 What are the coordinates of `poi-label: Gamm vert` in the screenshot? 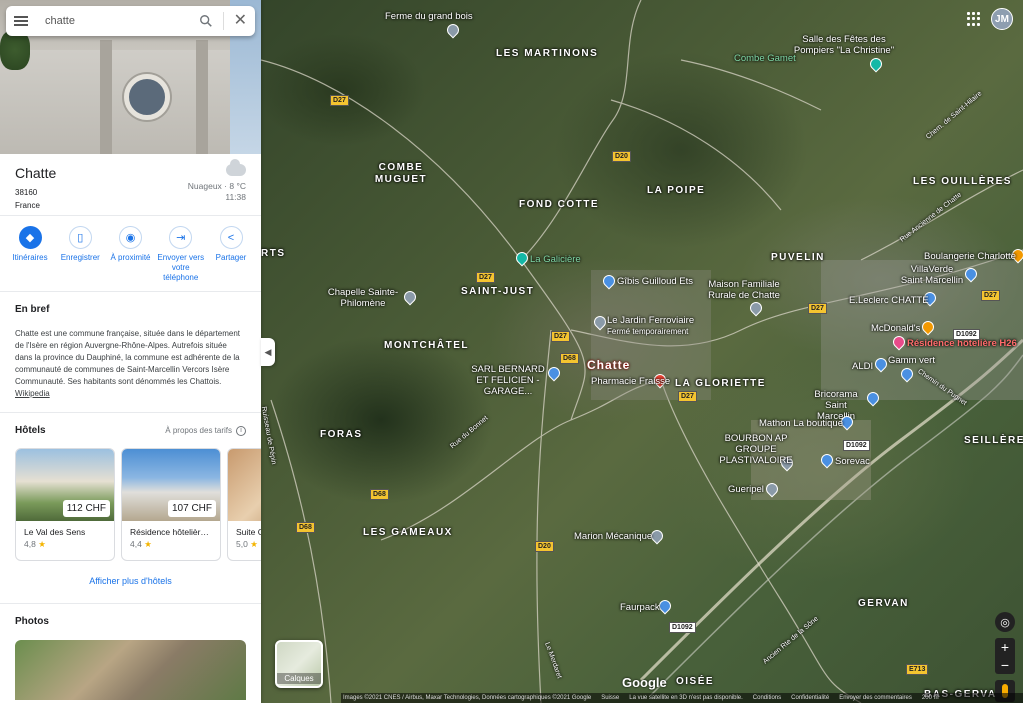 It's located at (911, 360).